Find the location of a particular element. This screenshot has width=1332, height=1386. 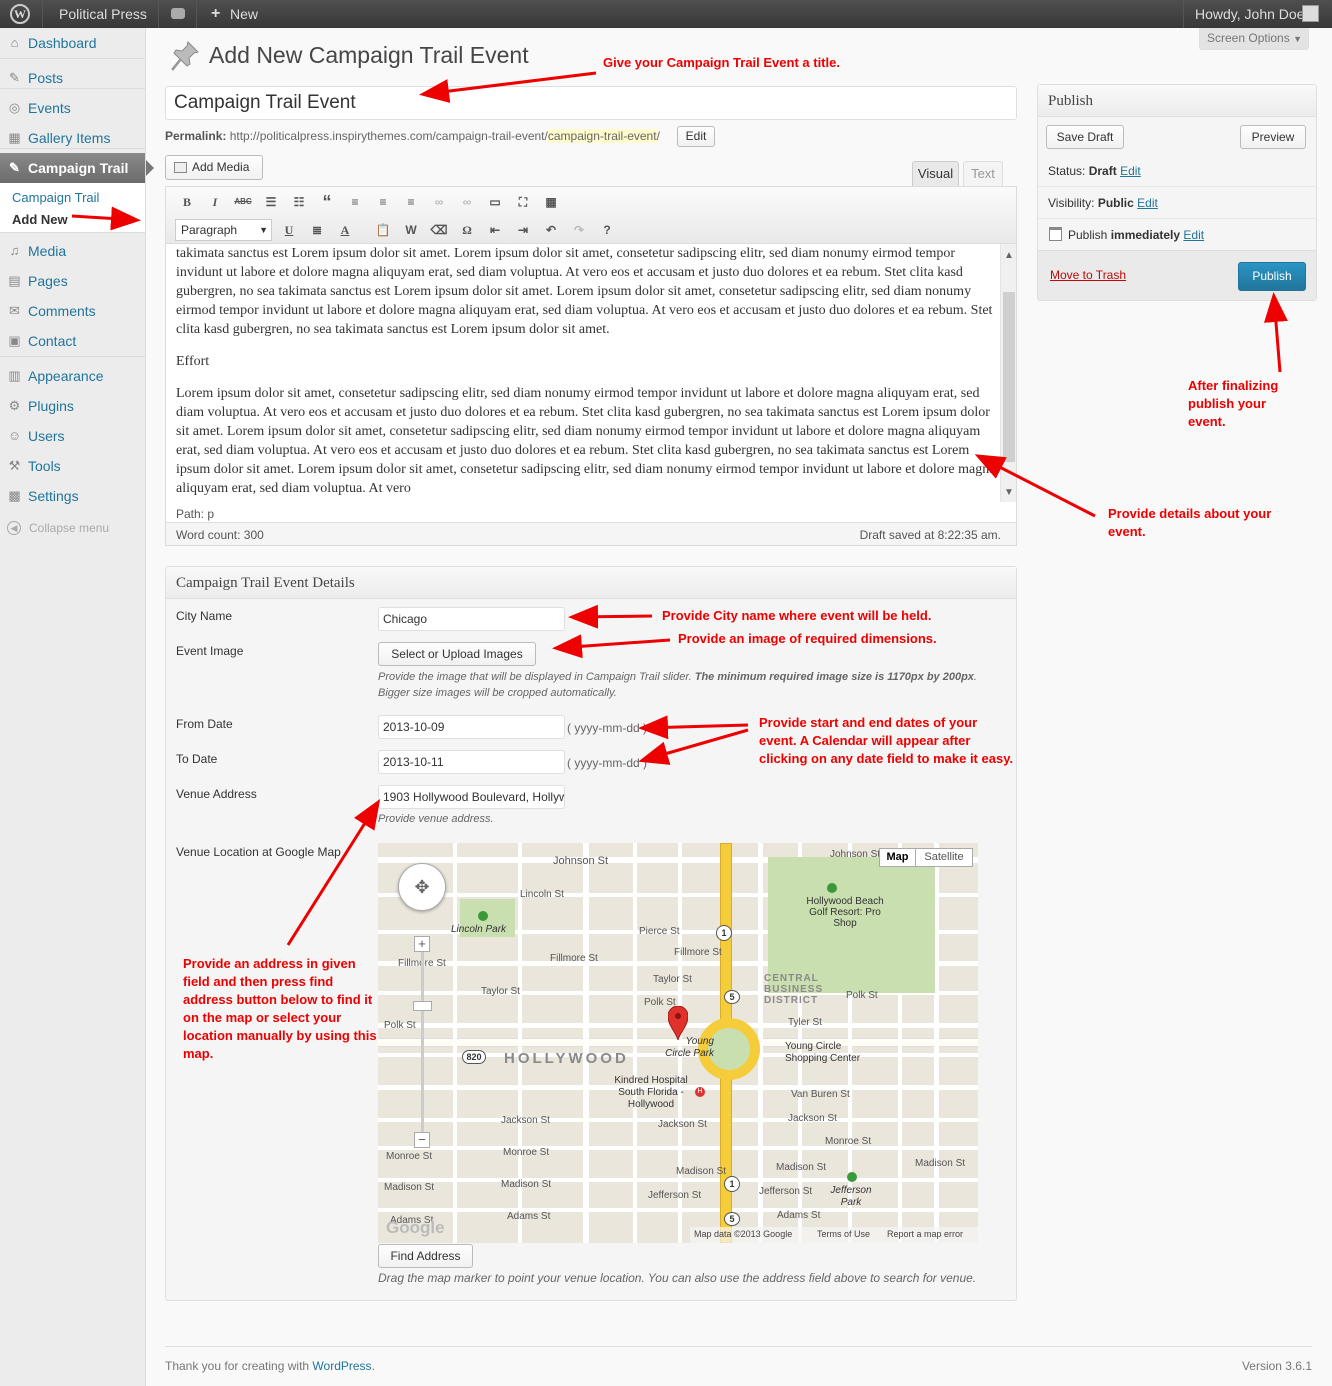

arrow-from-date is located at coordinates (693, 727).